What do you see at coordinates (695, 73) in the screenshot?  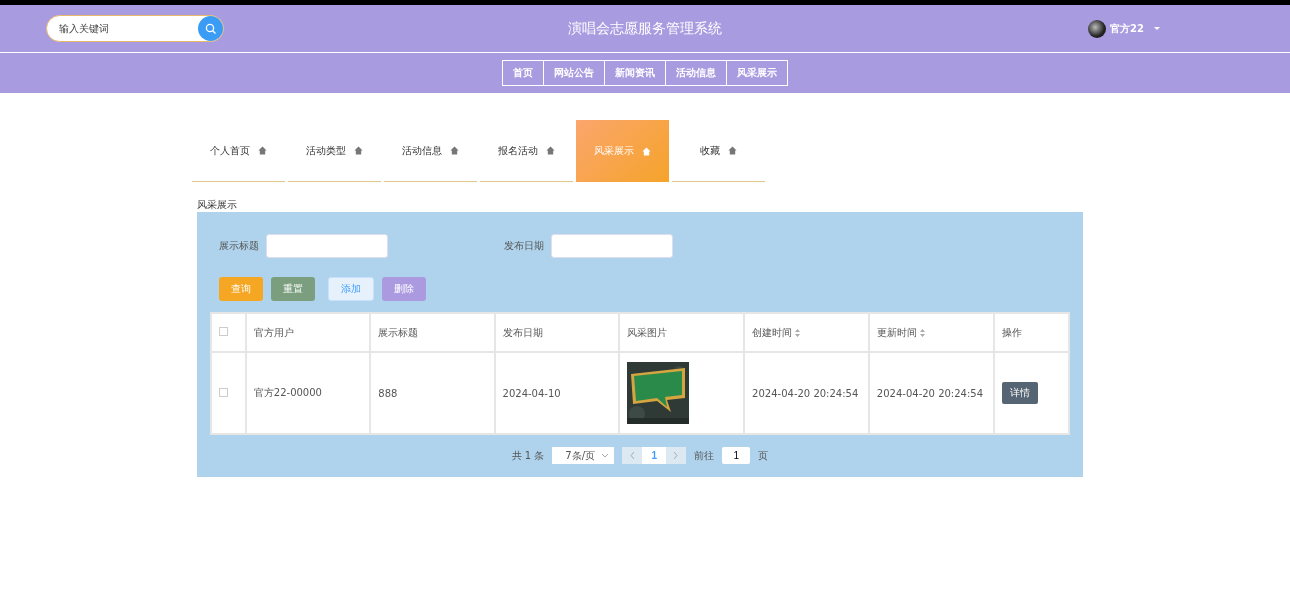 I see `nav-link: 活动信息` at bounding box center [695, 73].